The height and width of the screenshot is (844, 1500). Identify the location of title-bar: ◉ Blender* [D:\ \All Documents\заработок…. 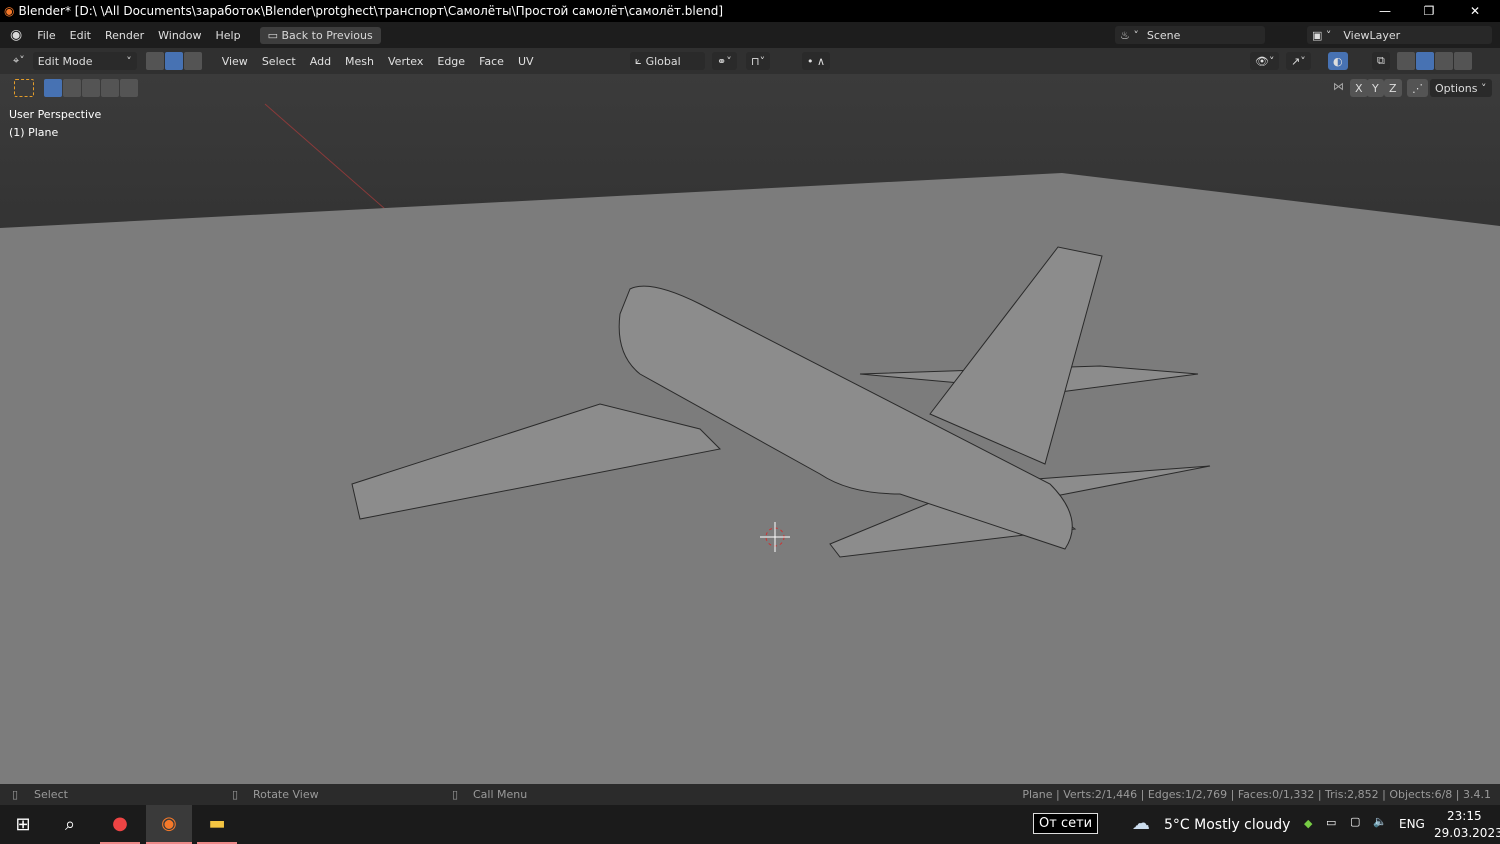
(750, 11).